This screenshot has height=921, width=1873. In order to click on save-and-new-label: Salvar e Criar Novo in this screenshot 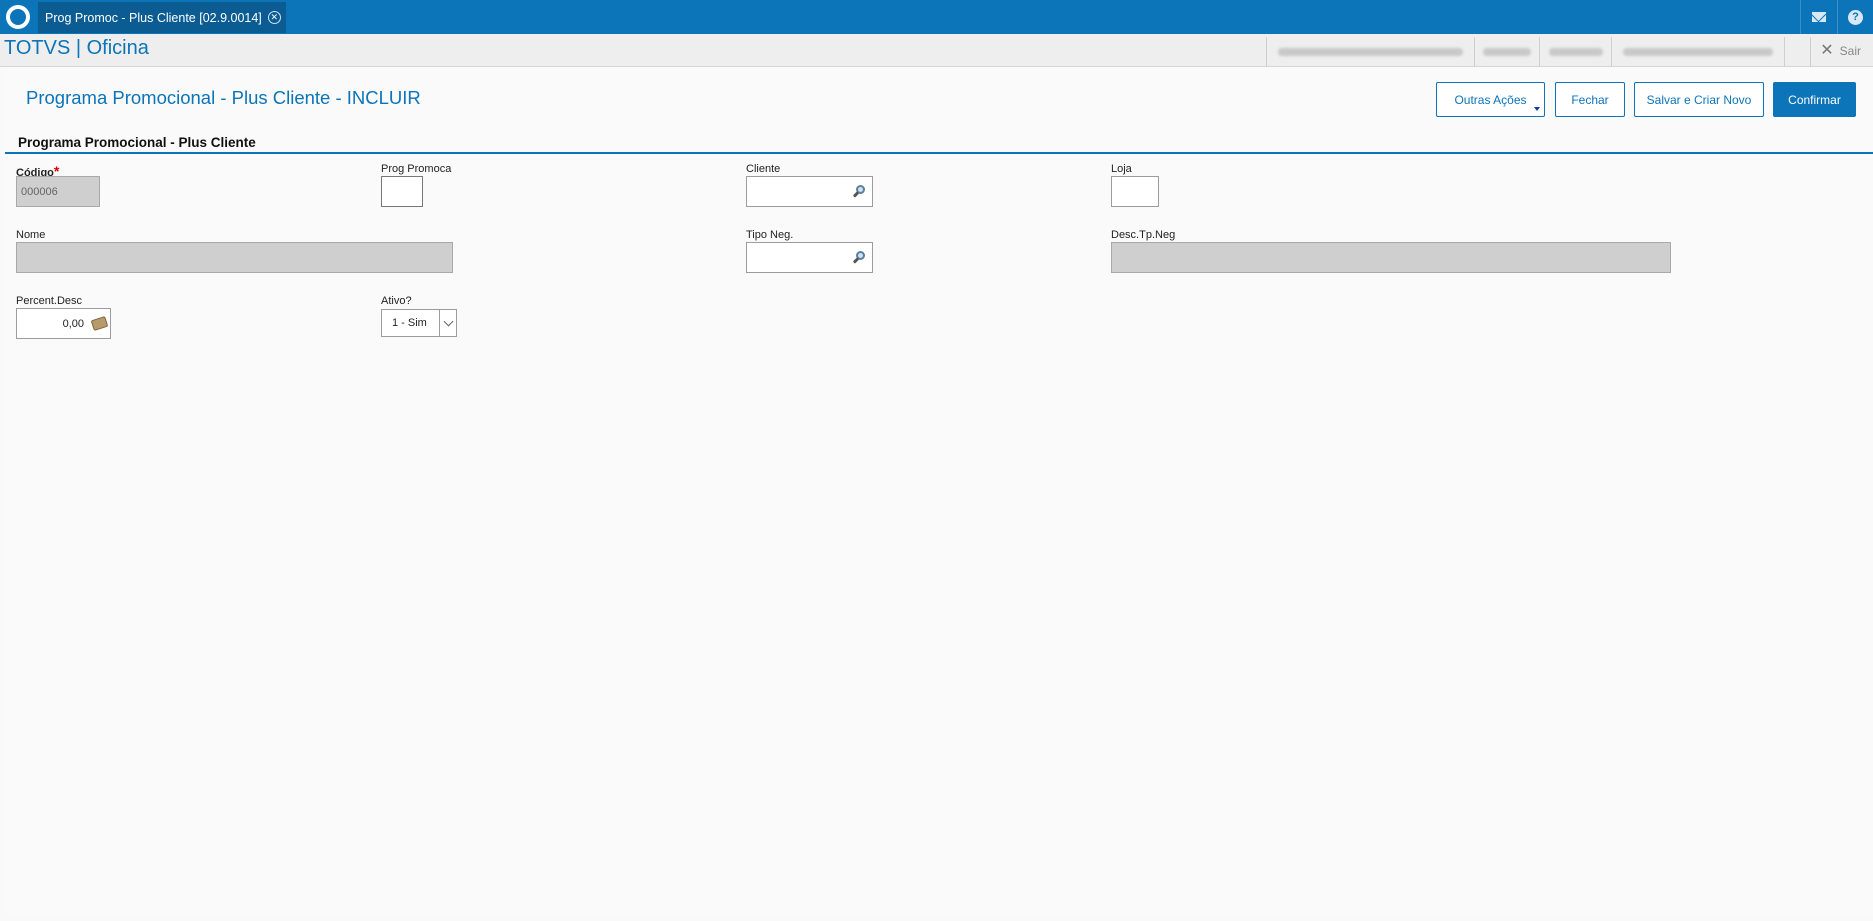, I will do `click(1699, 99)`.